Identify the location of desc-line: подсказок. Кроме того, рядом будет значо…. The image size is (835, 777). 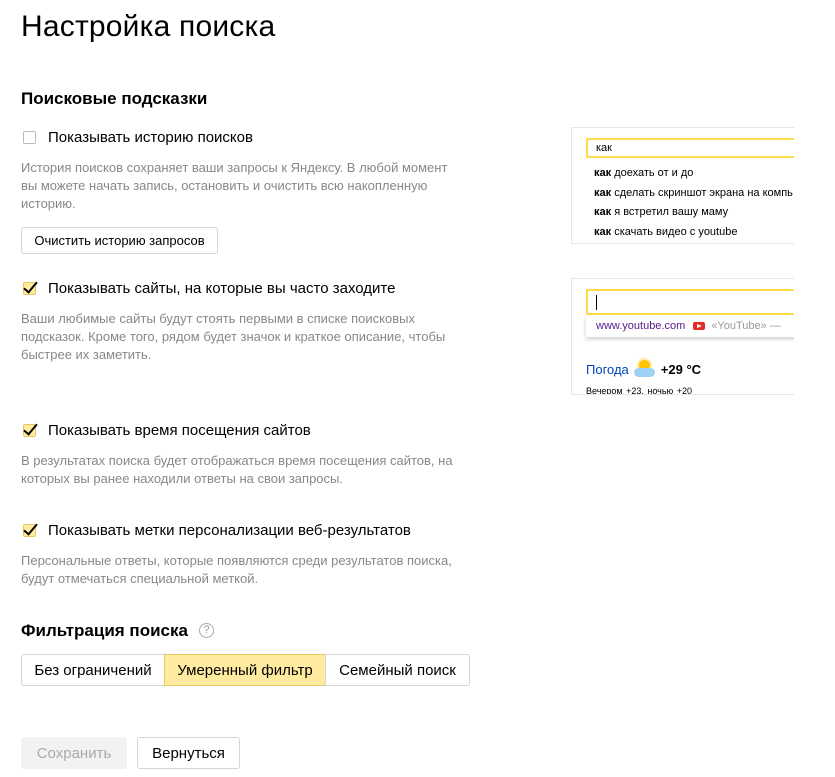
(233, 336).